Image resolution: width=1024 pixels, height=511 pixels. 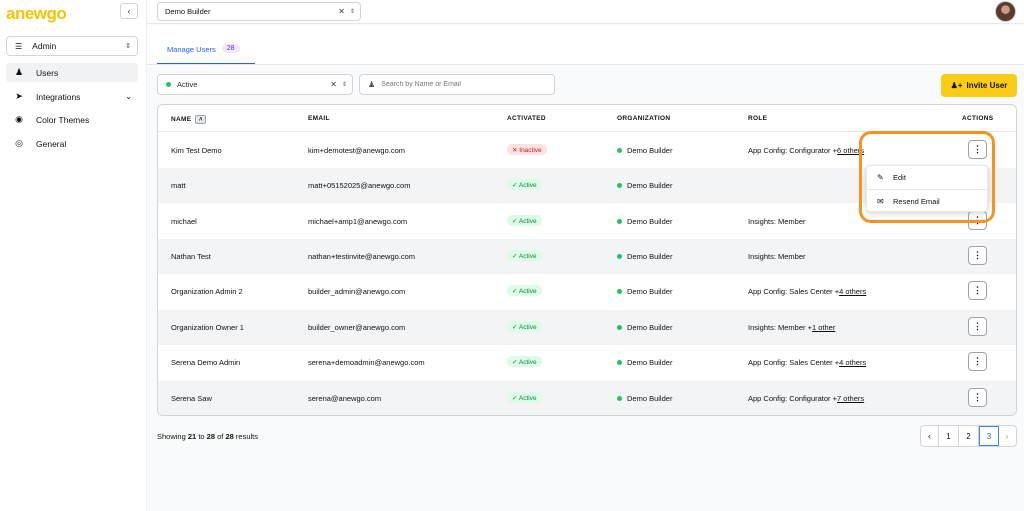 I want to click on section-selector-value: Admin, so click(x=44, y=46).